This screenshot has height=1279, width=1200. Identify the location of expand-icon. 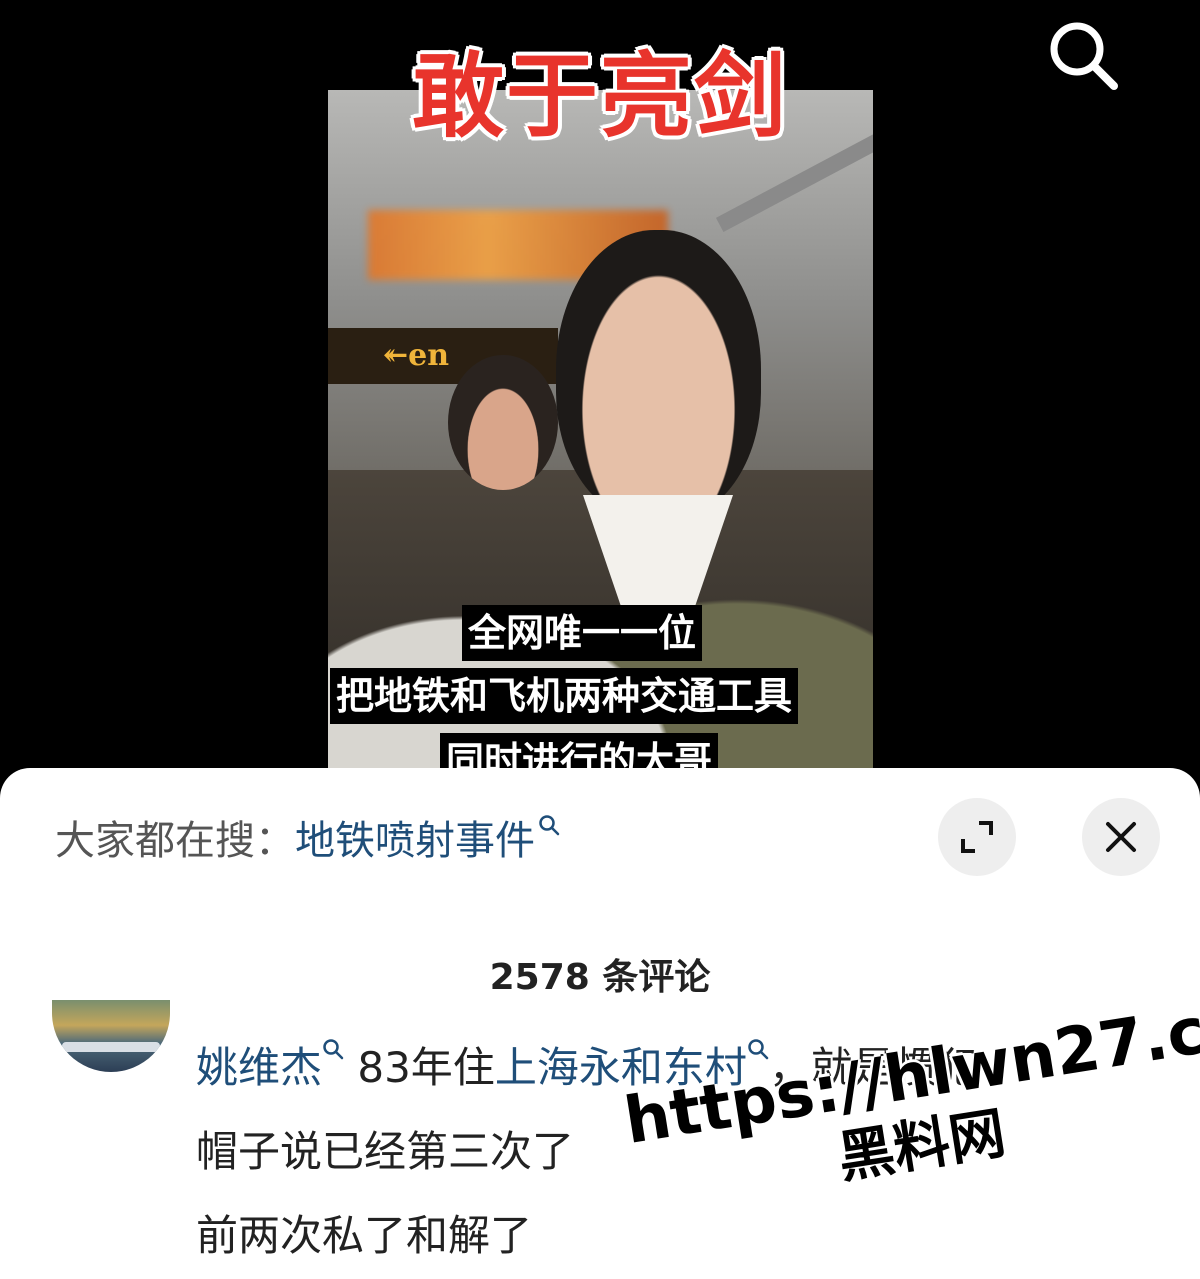
(977, 837).